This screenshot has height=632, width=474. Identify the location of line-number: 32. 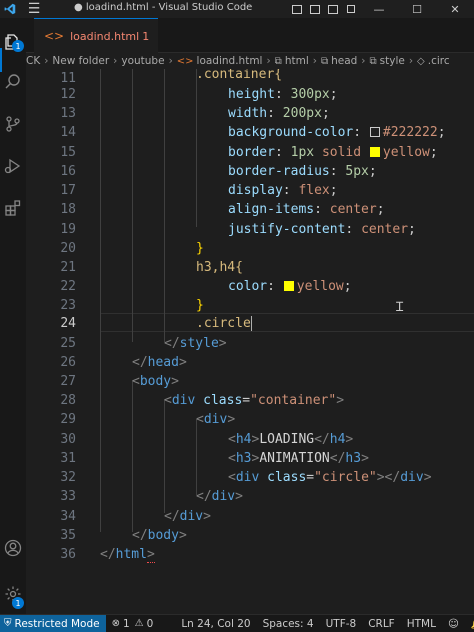
(68, 477).